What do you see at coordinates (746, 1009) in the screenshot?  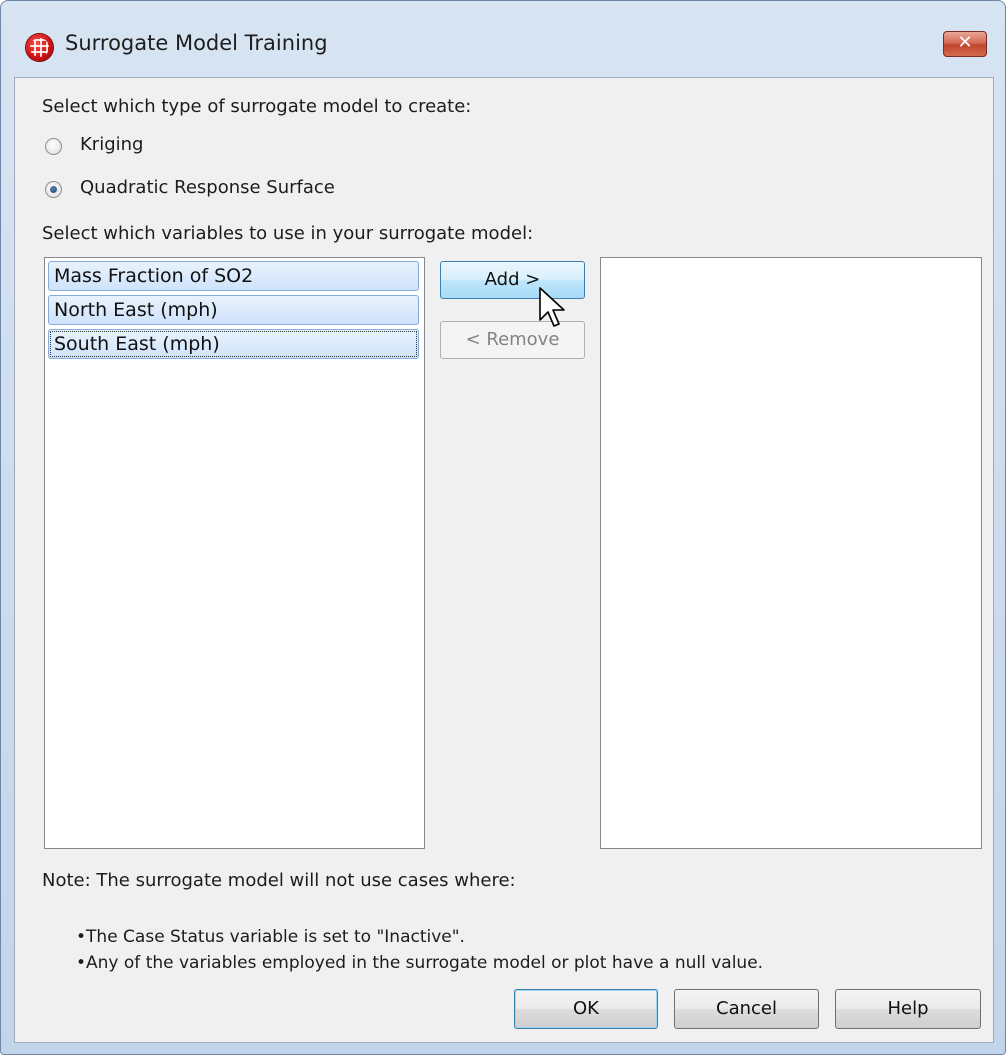 I see `cancel-button: Cancel` at bounding box center [746, 1009].